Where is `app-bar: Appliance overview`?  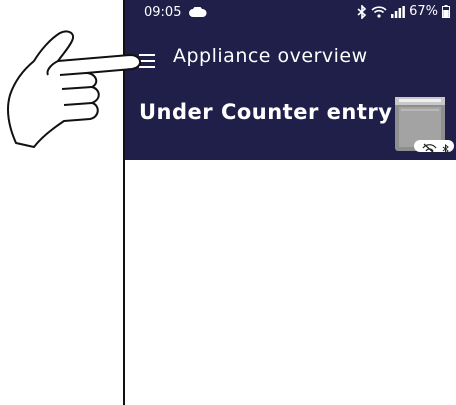 app-bar: Appliance overview is located at coordinates (290, 60).